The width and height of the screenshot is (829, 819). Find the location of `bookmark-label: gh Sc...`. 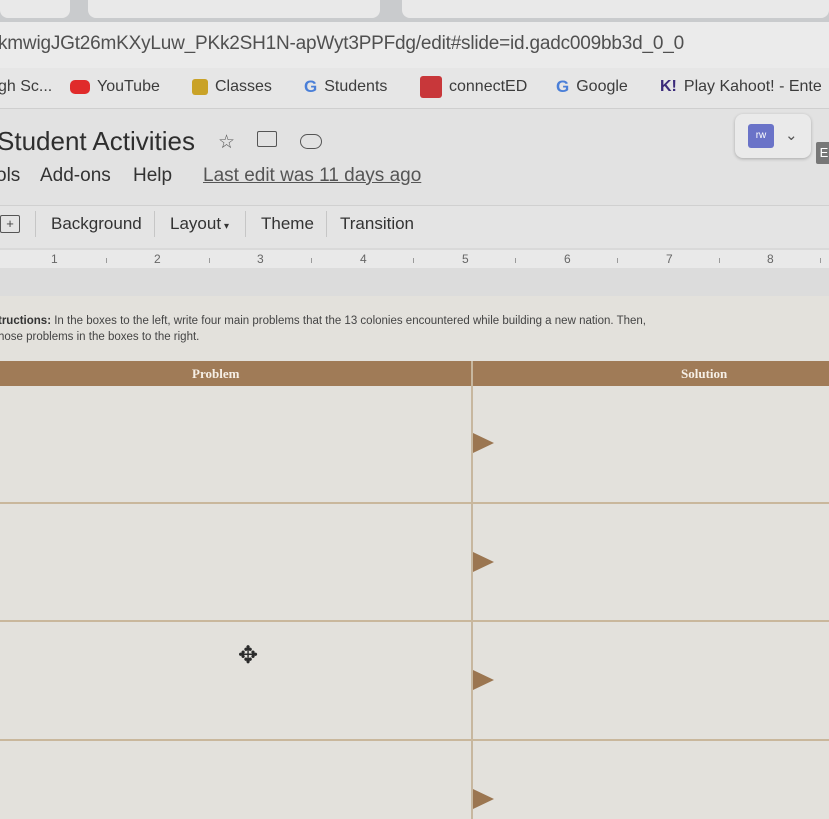

bookmark-label: gh Sc... is located at coordinates (26, 86).